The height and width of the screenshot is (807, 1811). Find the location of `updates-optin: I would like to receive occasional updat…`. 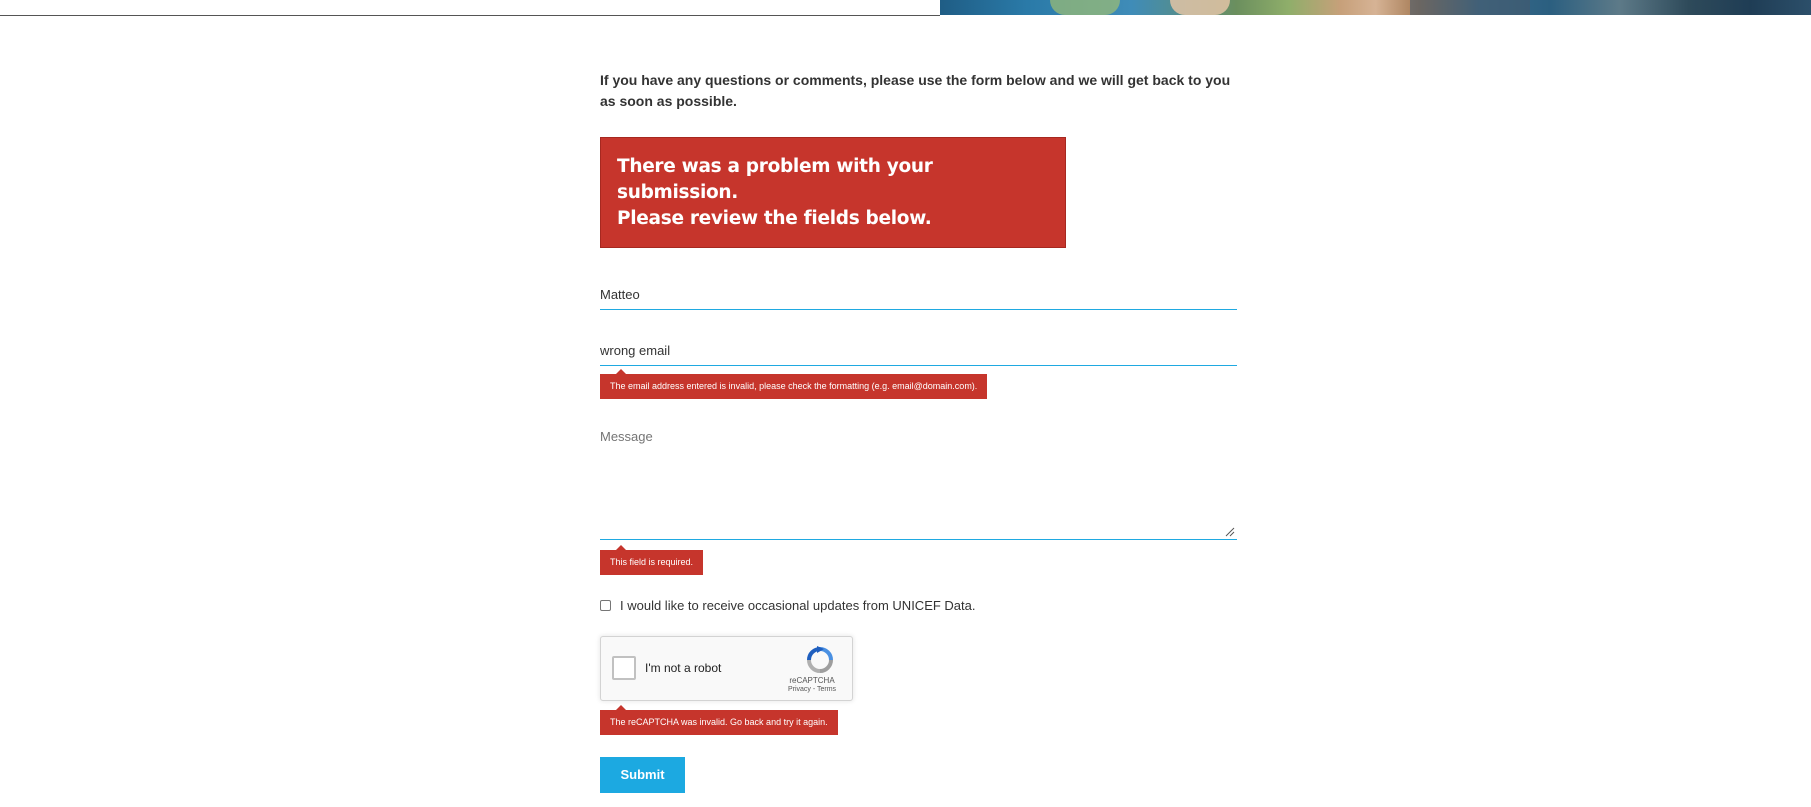

updates-optin: I would like to receive occasional updat… is located at coordinates (918, 605).